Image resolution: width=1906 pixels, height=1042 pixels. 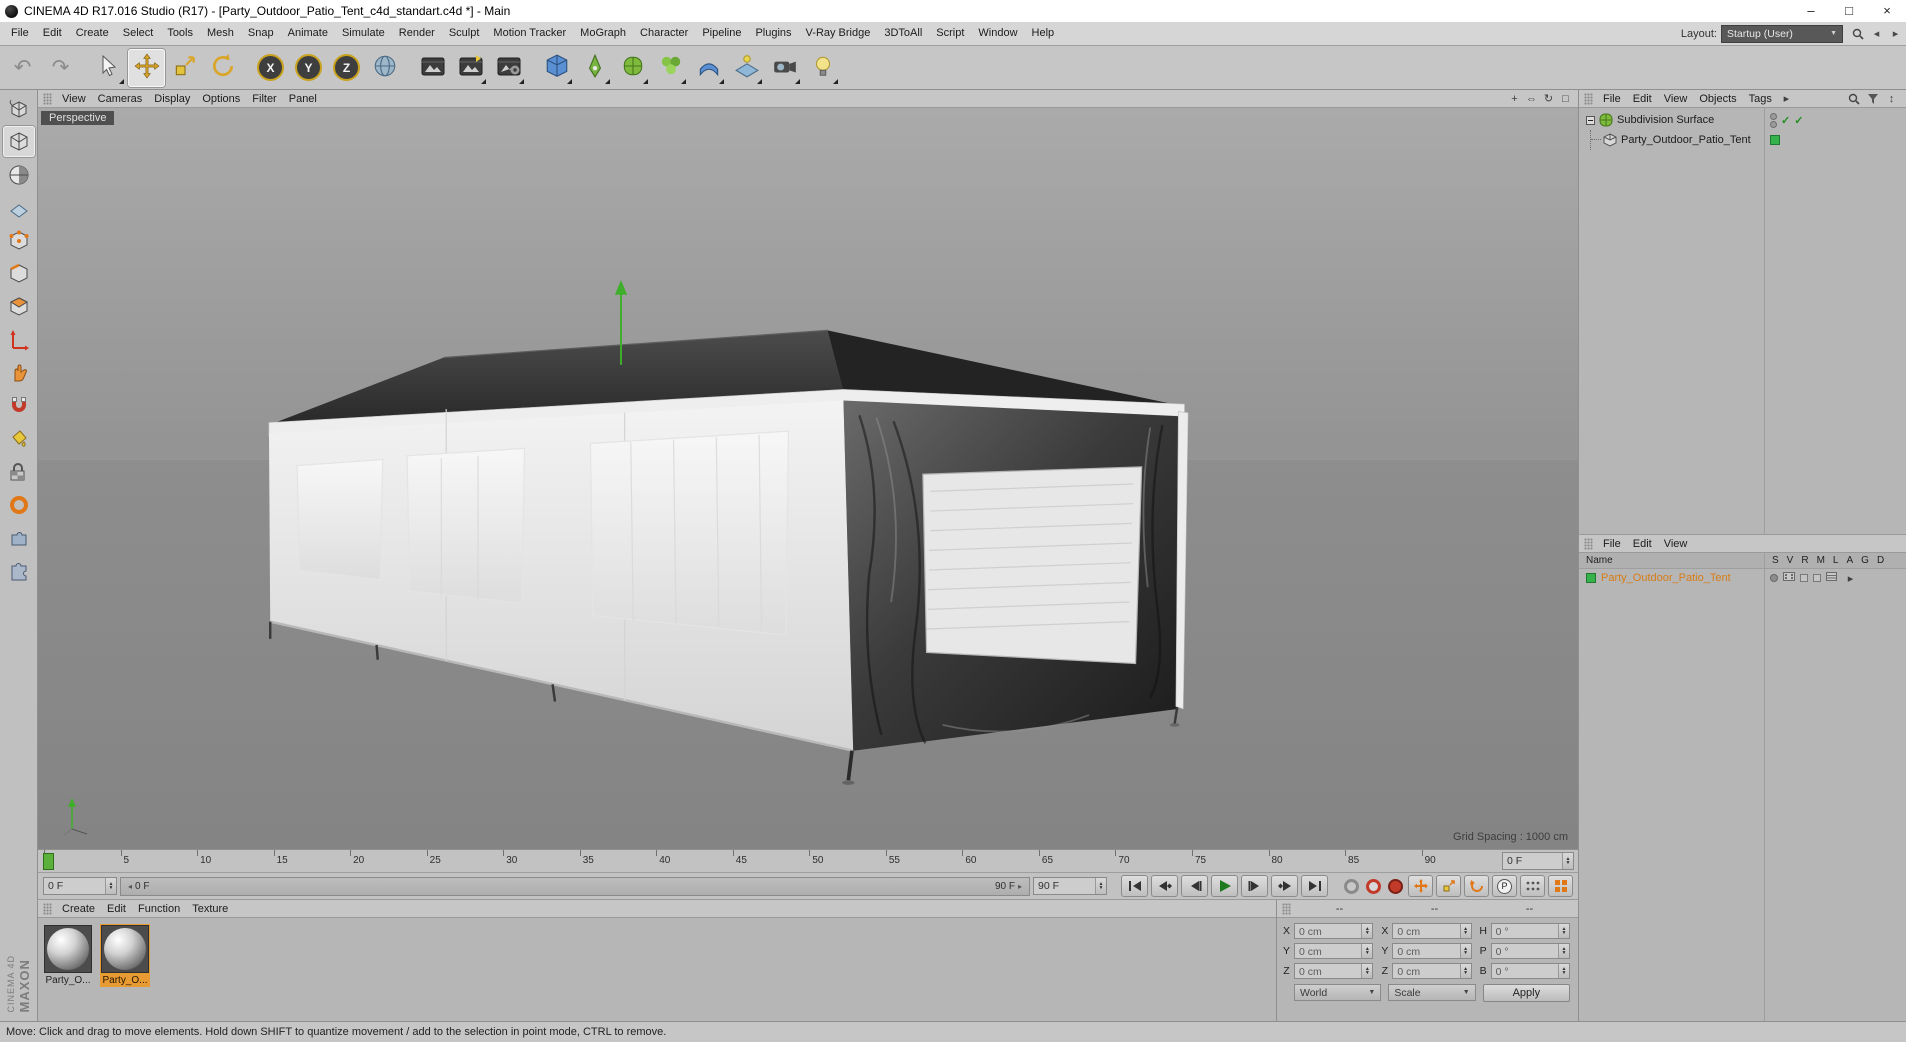 What do you see at coordinates (1811, 11) in the screenshot?
I see `minimize-button: –` at bounding box center [1811, 11].